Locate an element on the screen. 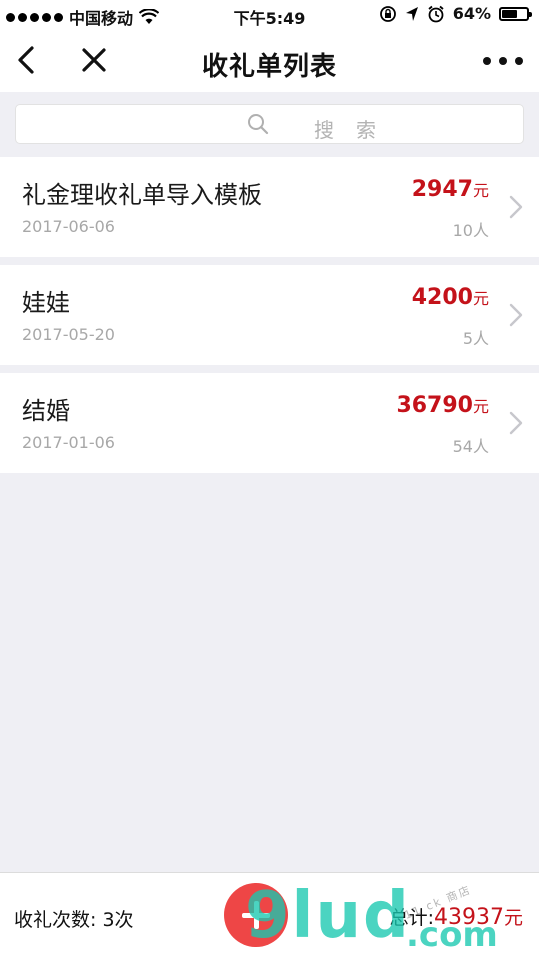 The width and height of the screenshot is (539, 960). status-right: 64% is located at coordinates (455, 13).